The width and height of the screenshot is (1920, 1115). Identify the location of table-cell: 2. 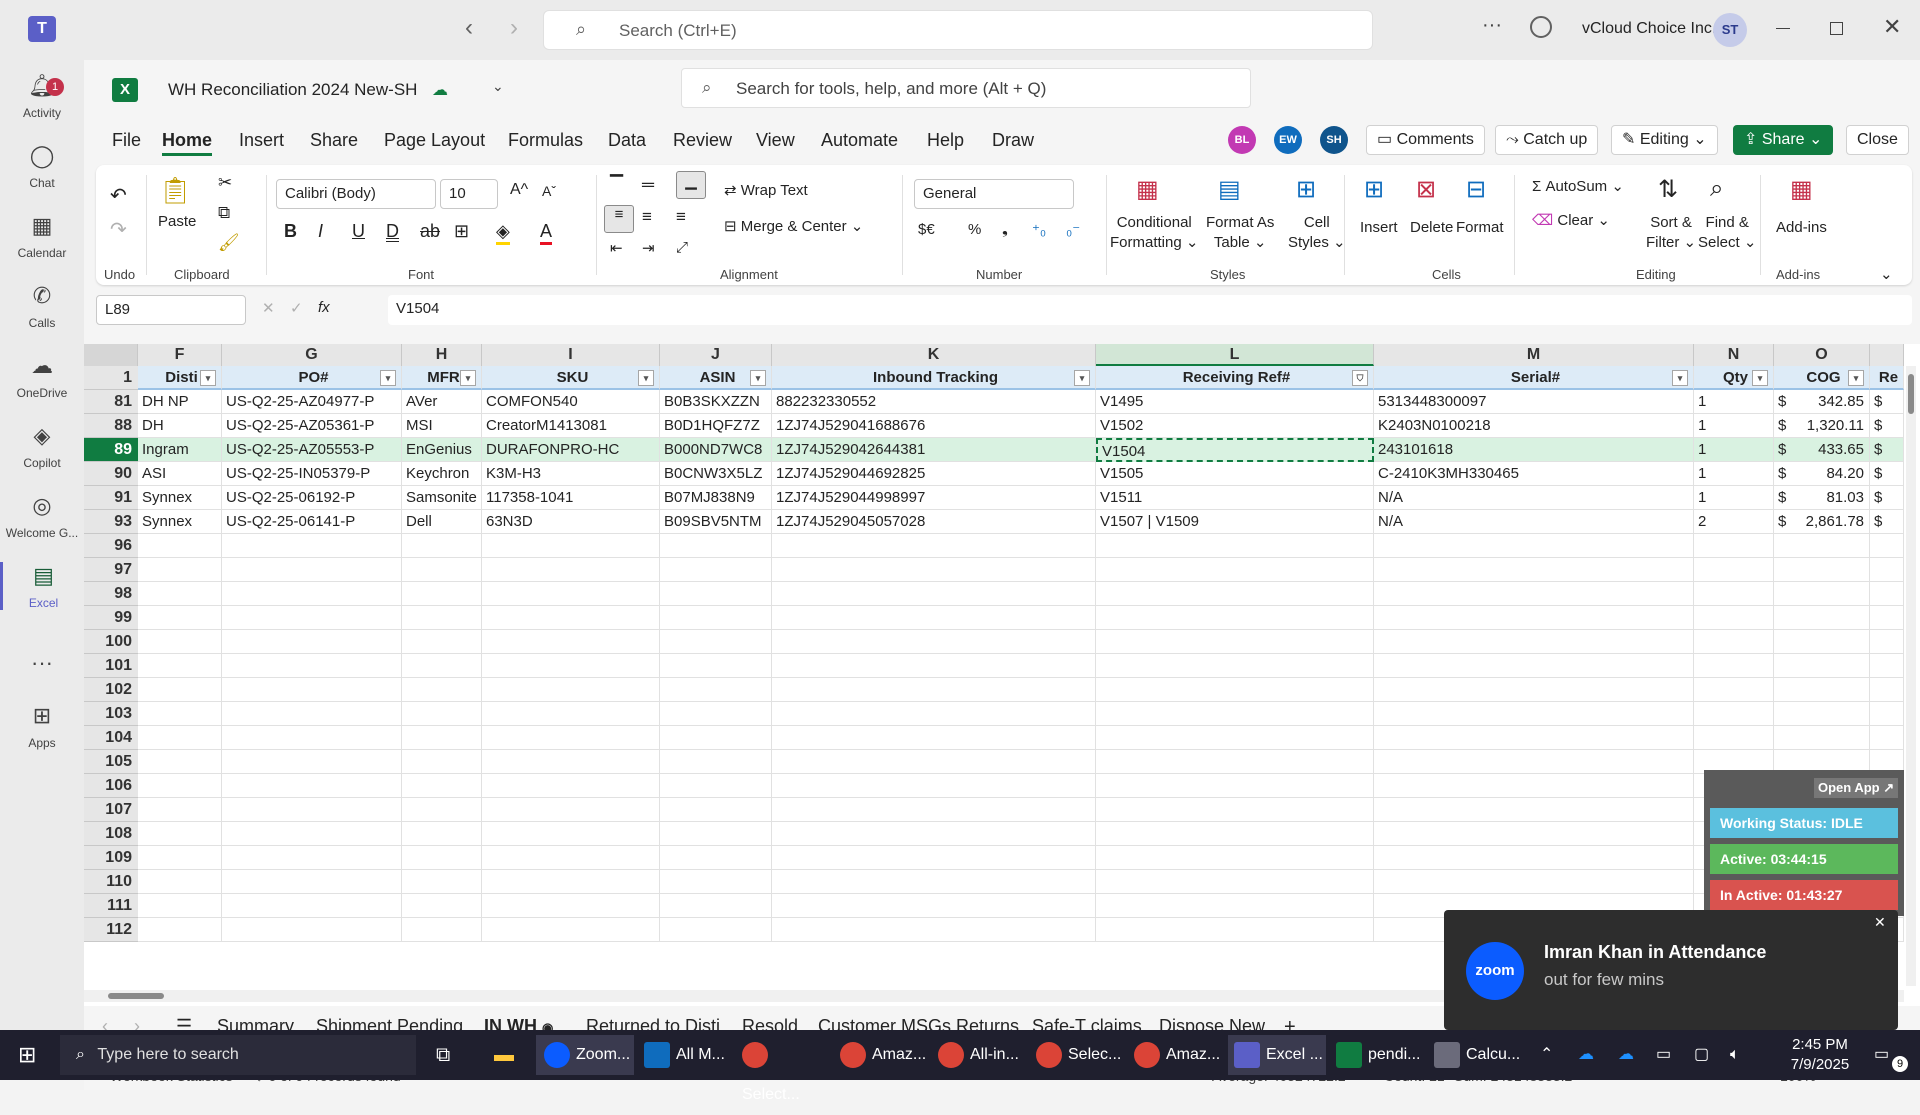
(1734, 522).